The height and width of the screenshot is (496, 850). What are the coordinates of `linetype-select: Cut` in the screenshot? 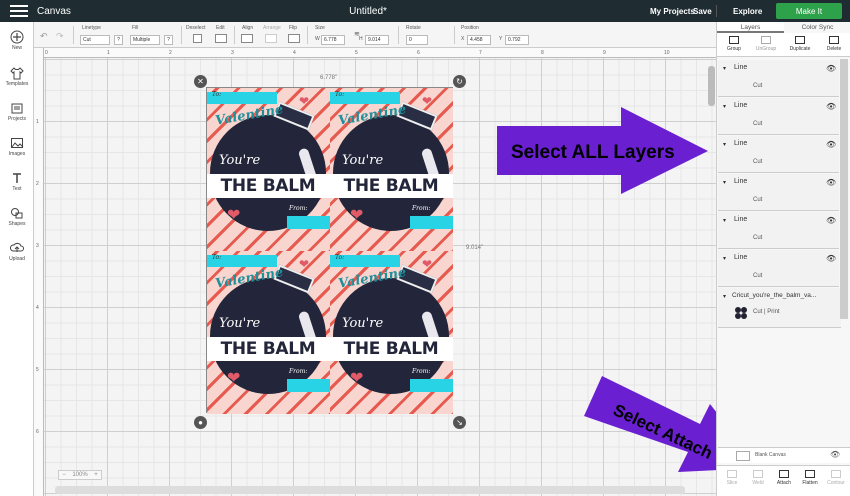 It's located at (95, 40).